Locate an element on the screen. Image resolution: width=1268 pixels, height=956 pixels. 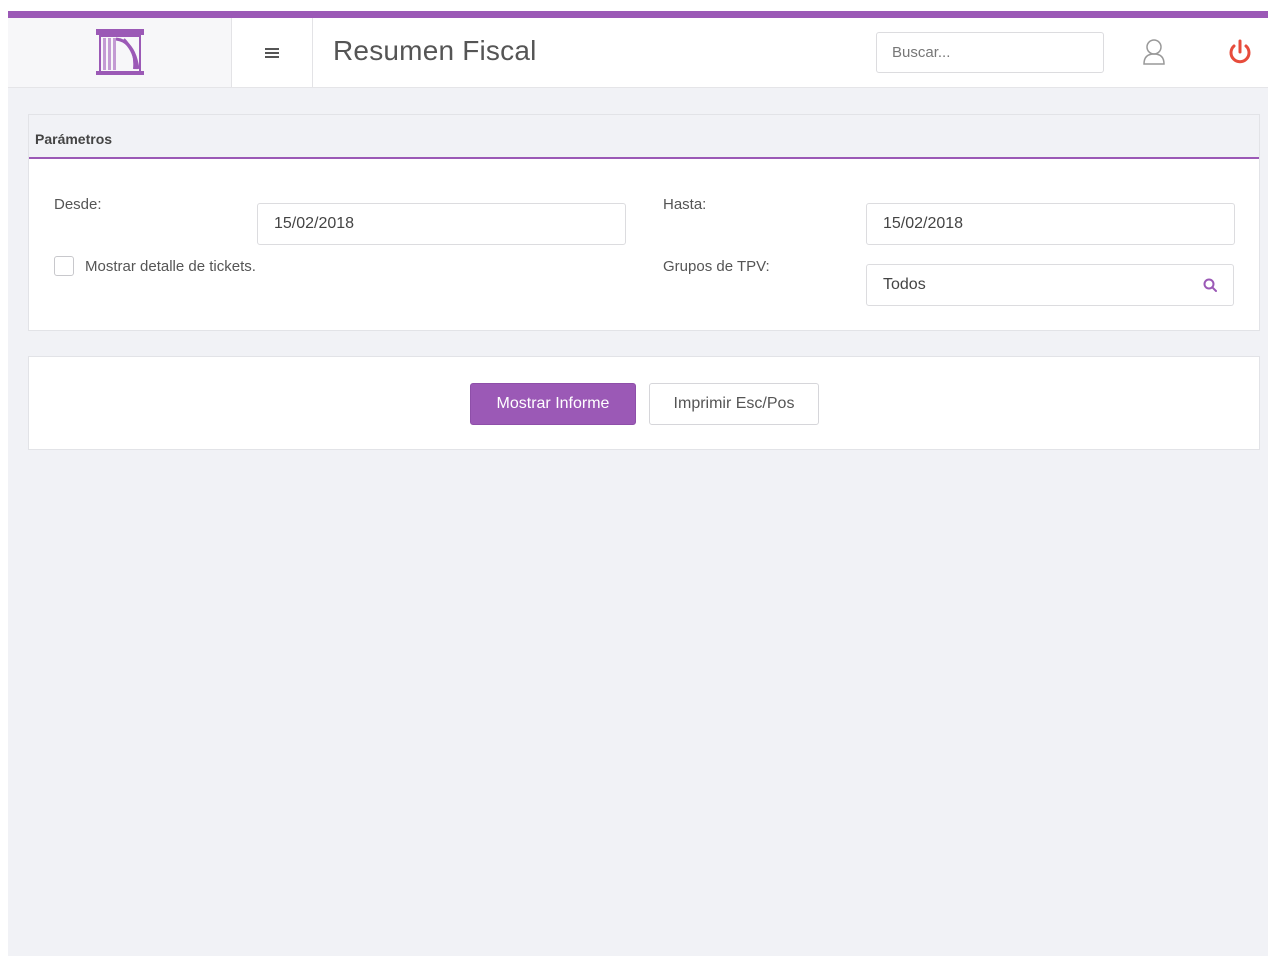
panel-heading: Parámetros is located at coordinates (644, 137).